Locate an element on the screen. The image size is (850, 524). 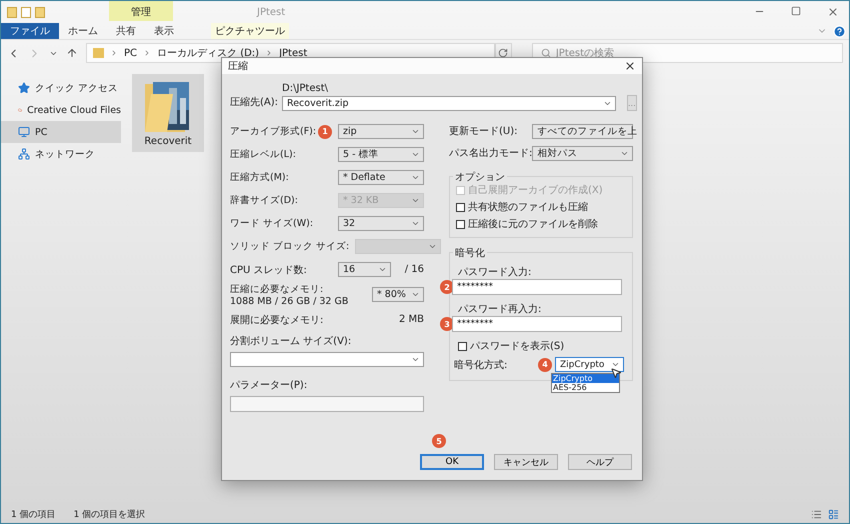
contextual-tab-group: 管理 is located at coordinates (141, 11).